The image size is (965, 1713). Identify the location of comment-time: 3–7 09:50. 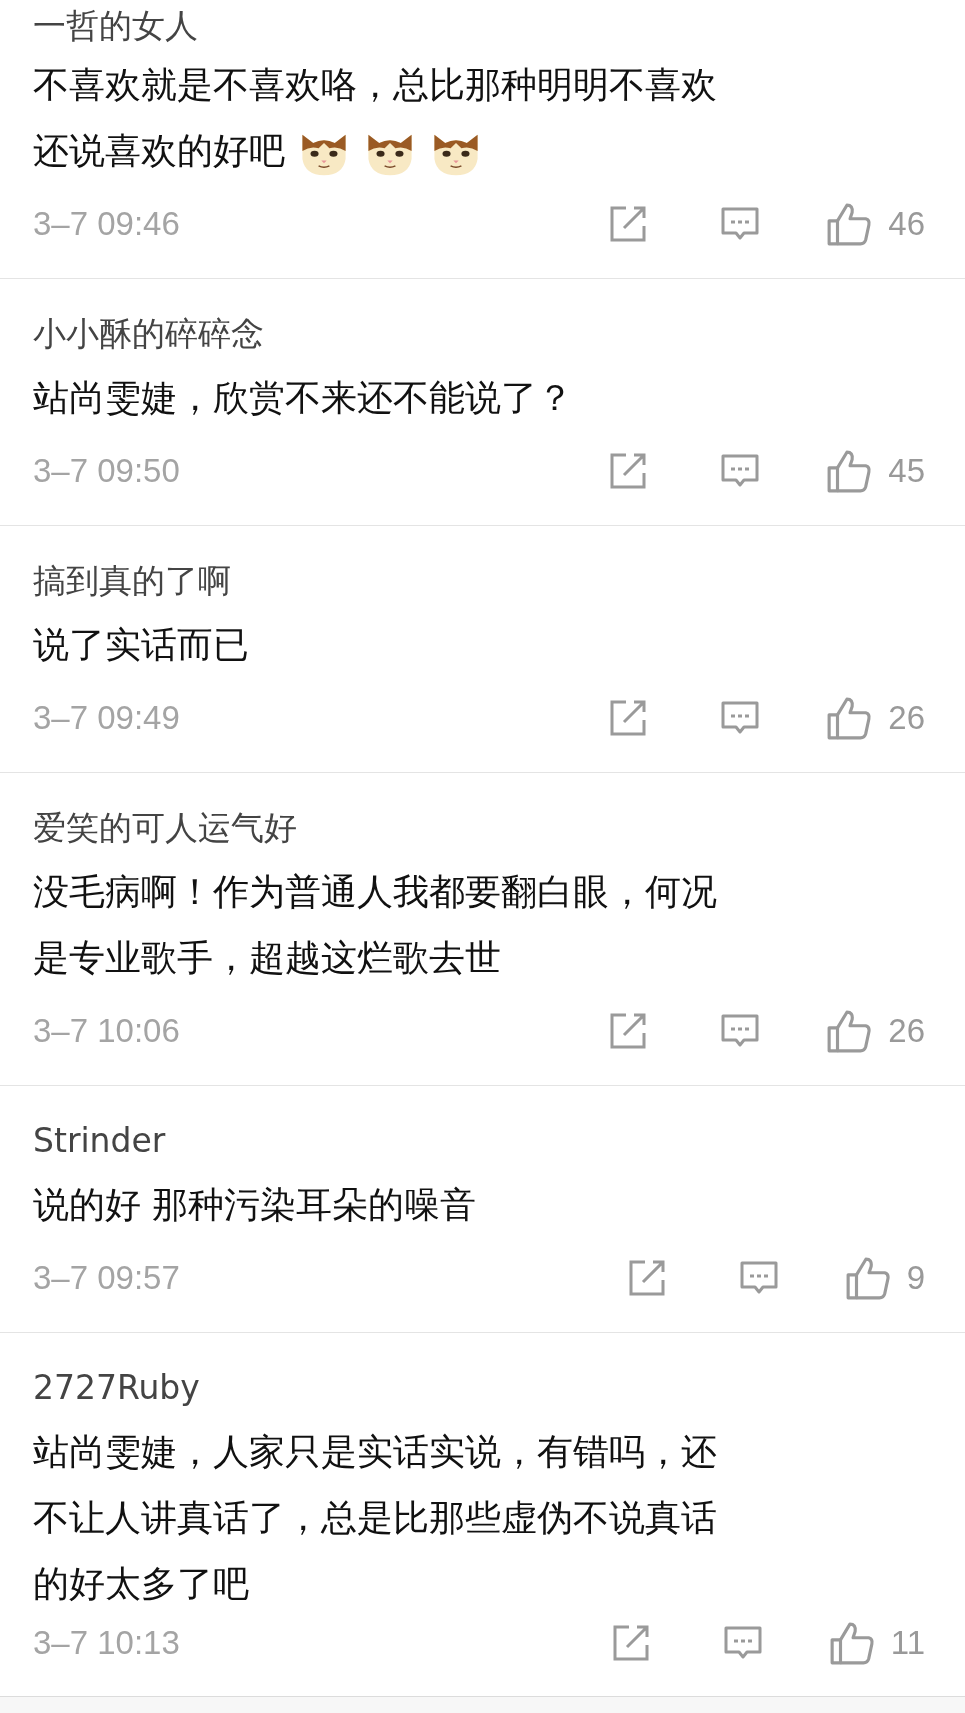
(106, 471).